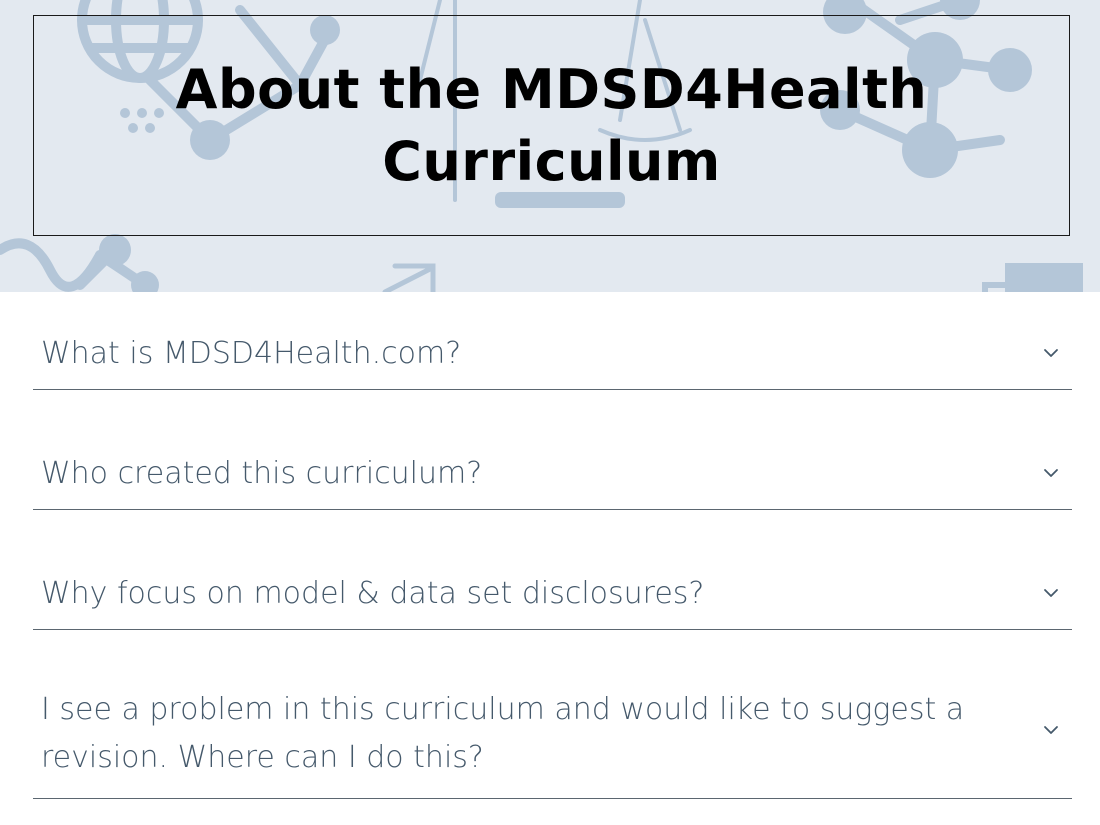  I want to click on page-title: About the MDSD4Health Curriculum, so click(551, 125).